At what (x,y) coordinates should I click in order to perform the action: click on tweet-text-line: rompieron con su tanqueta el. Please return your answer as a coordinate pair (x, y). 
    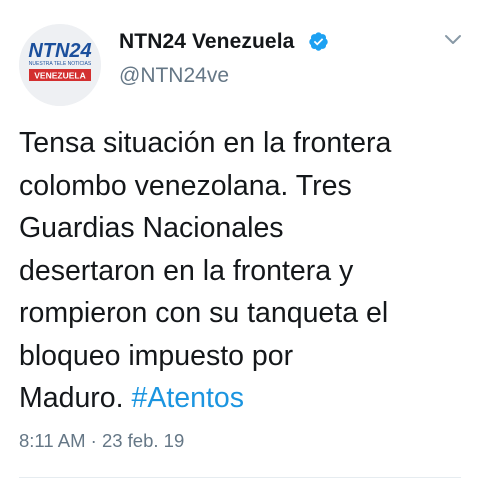
    Looking at the image, I should click on (204, 313).